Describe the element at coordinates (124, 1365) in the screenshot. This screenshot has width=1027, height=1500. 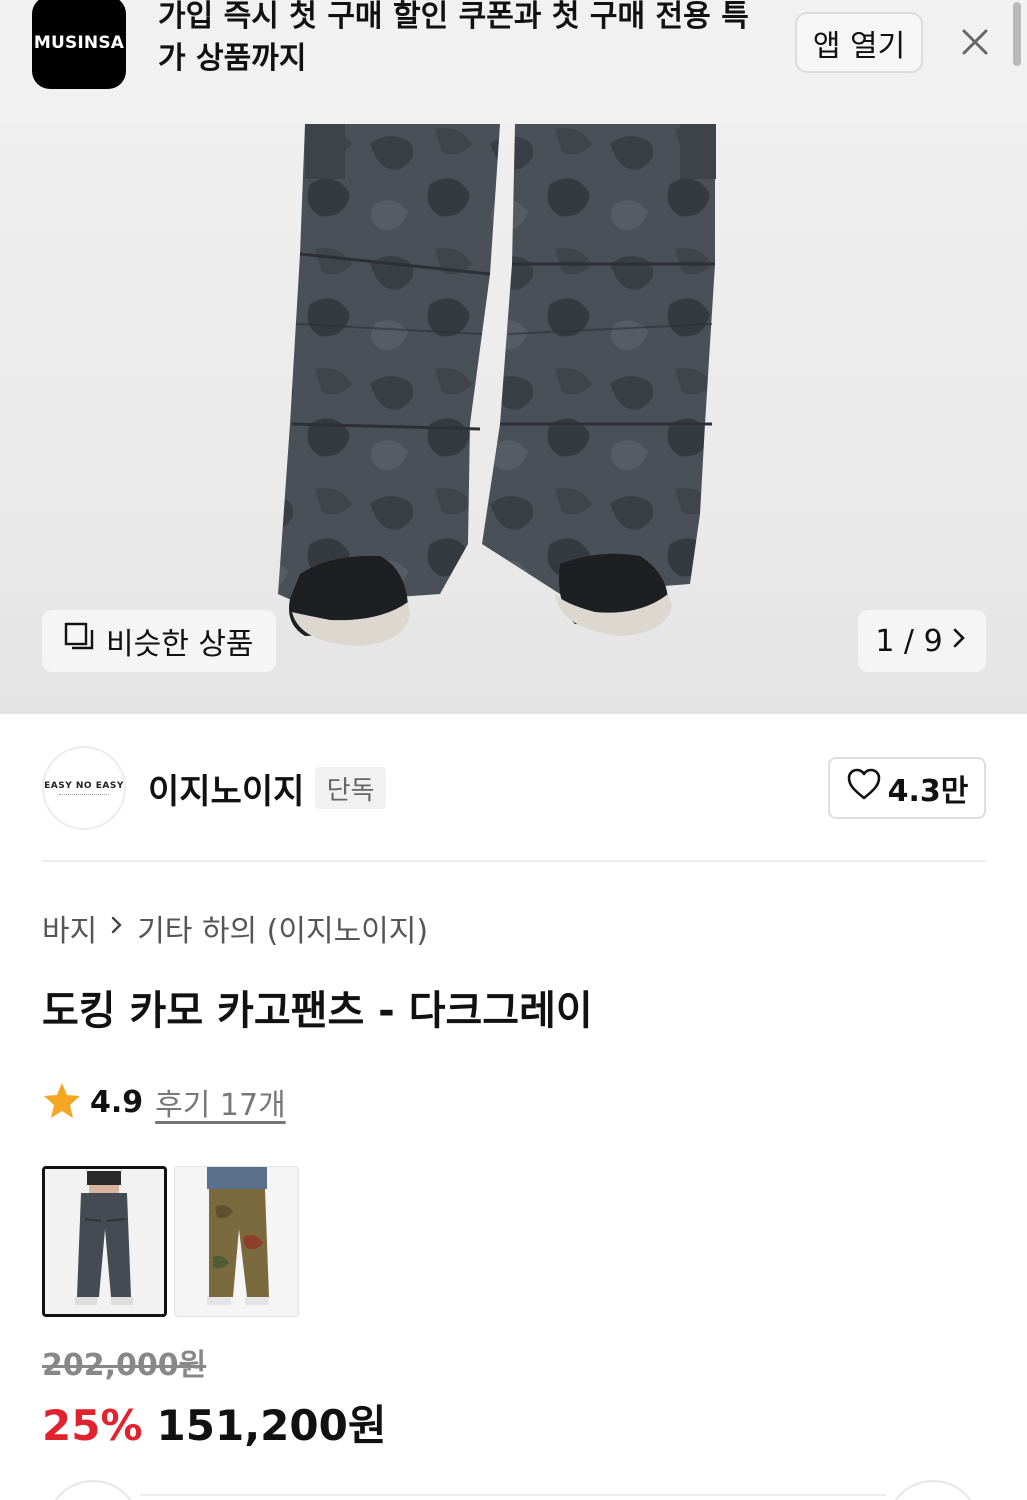
I see `original-price: 202,000원` at that location.